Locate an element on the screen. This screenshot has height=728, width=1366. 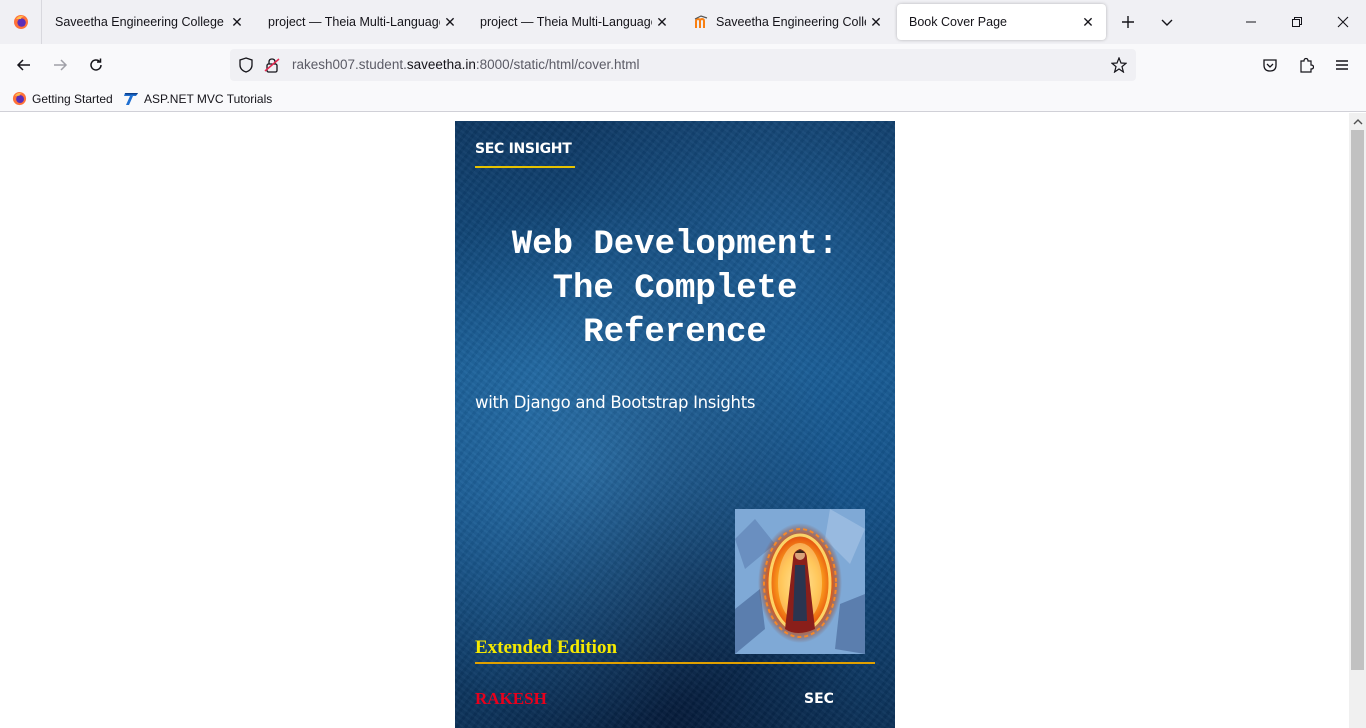
star-icon is located at coordinates (1119, 65).